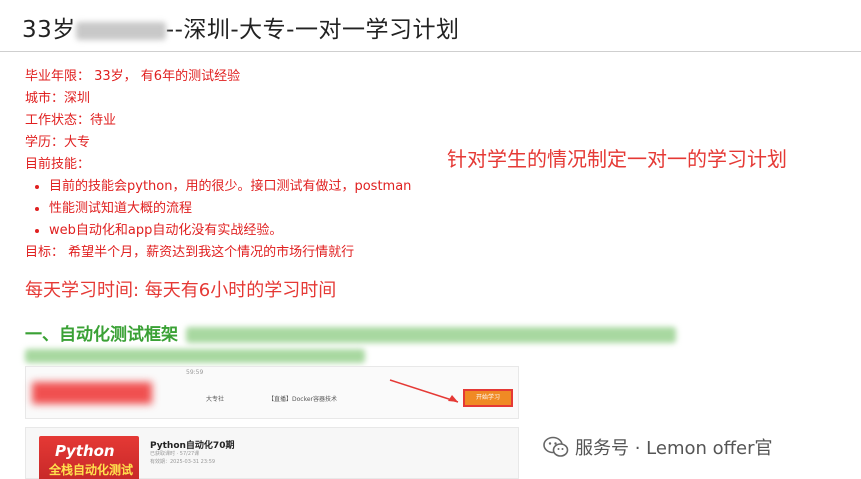  Describe the element at coordinates (85, 451) in the screenshot. I see `cover-line1: Python` at that location.